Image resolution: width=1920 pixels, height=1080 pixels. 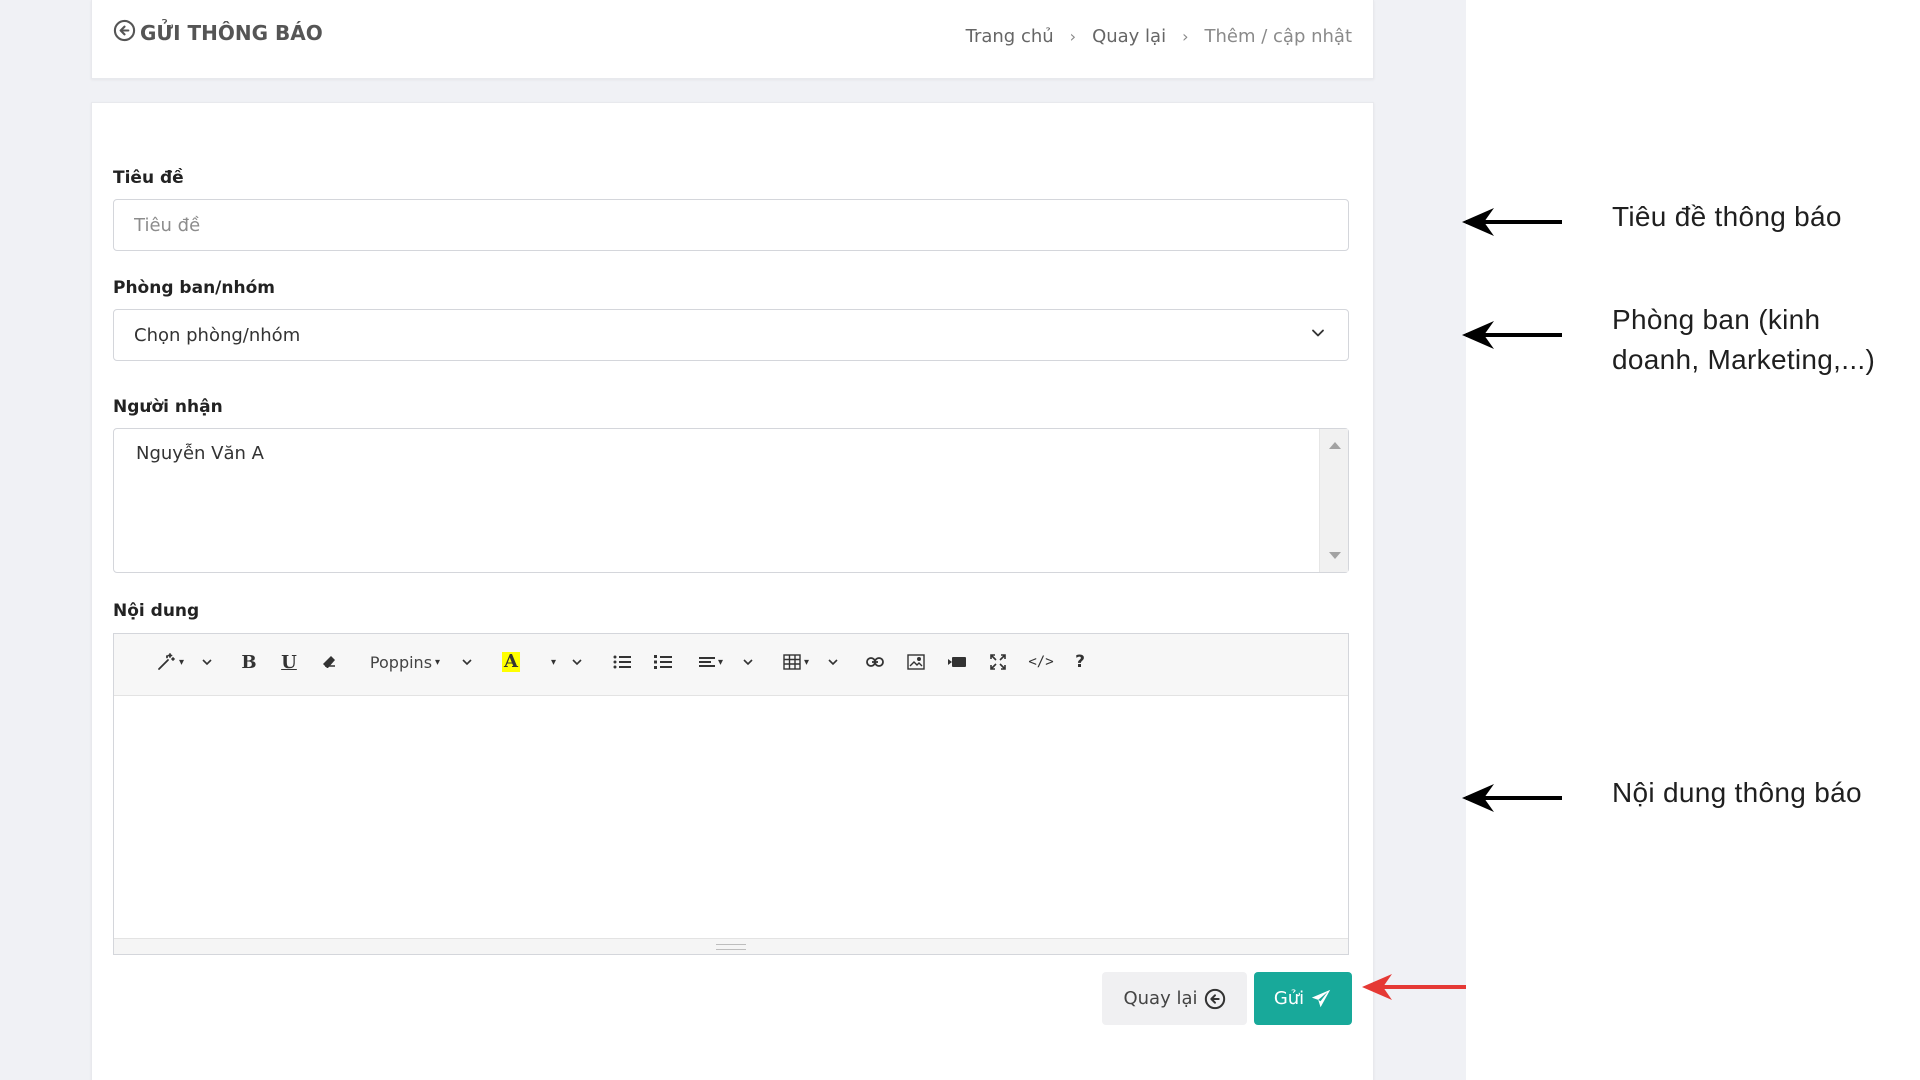 I want to click on resize-grip-icon, so click(x=731, y=947).